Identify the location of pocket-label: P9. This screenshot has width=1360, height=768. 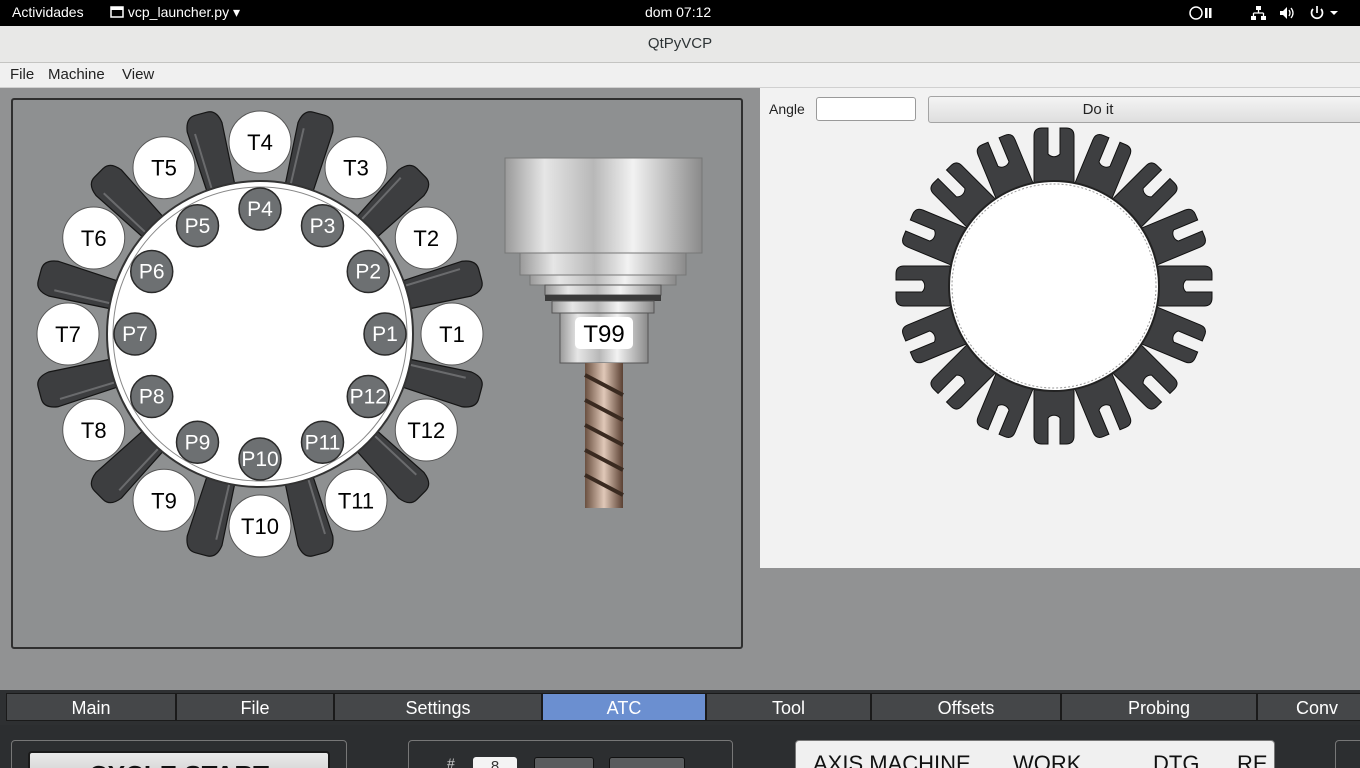
(198, 442).